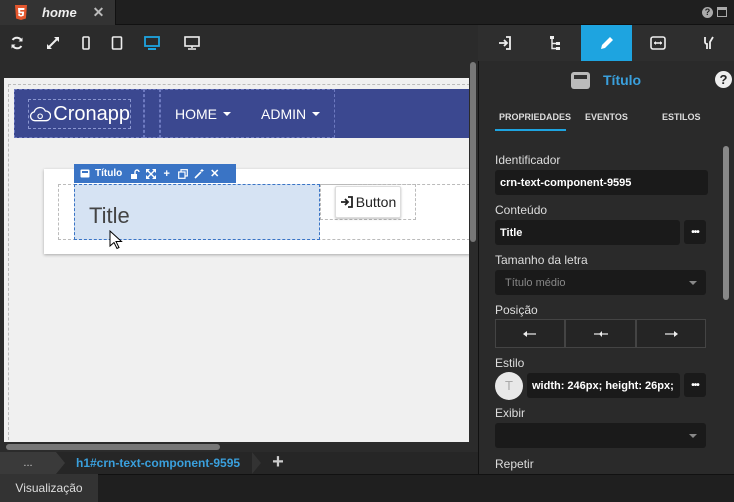  Describe the element at coordinates (84, 173) in the screenshot. I see `component-type-icon` at that location.